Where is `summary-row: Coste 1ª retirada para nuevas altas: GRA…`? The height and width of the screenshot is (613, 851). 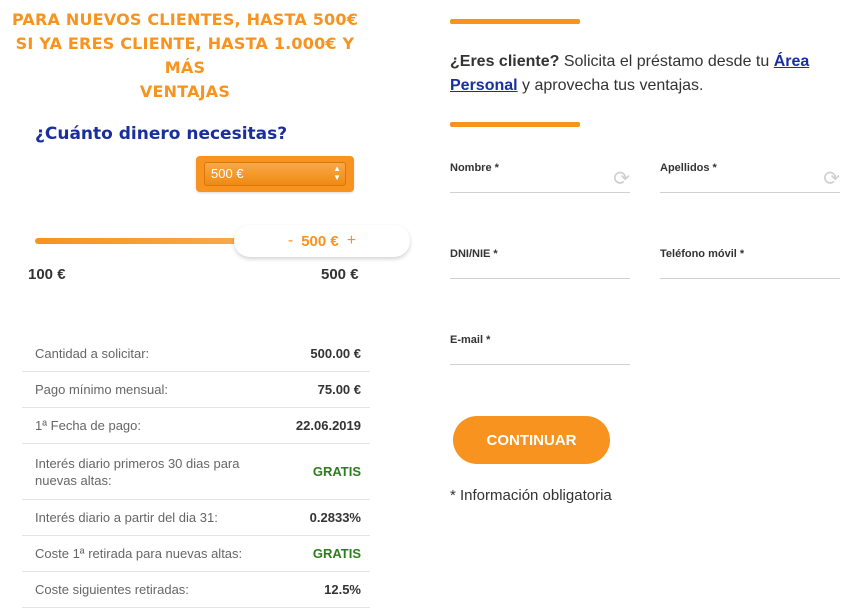
summary-row: Coste 1ª retirada para nuevas altas: GRA… is located at coordinates (196, 554).